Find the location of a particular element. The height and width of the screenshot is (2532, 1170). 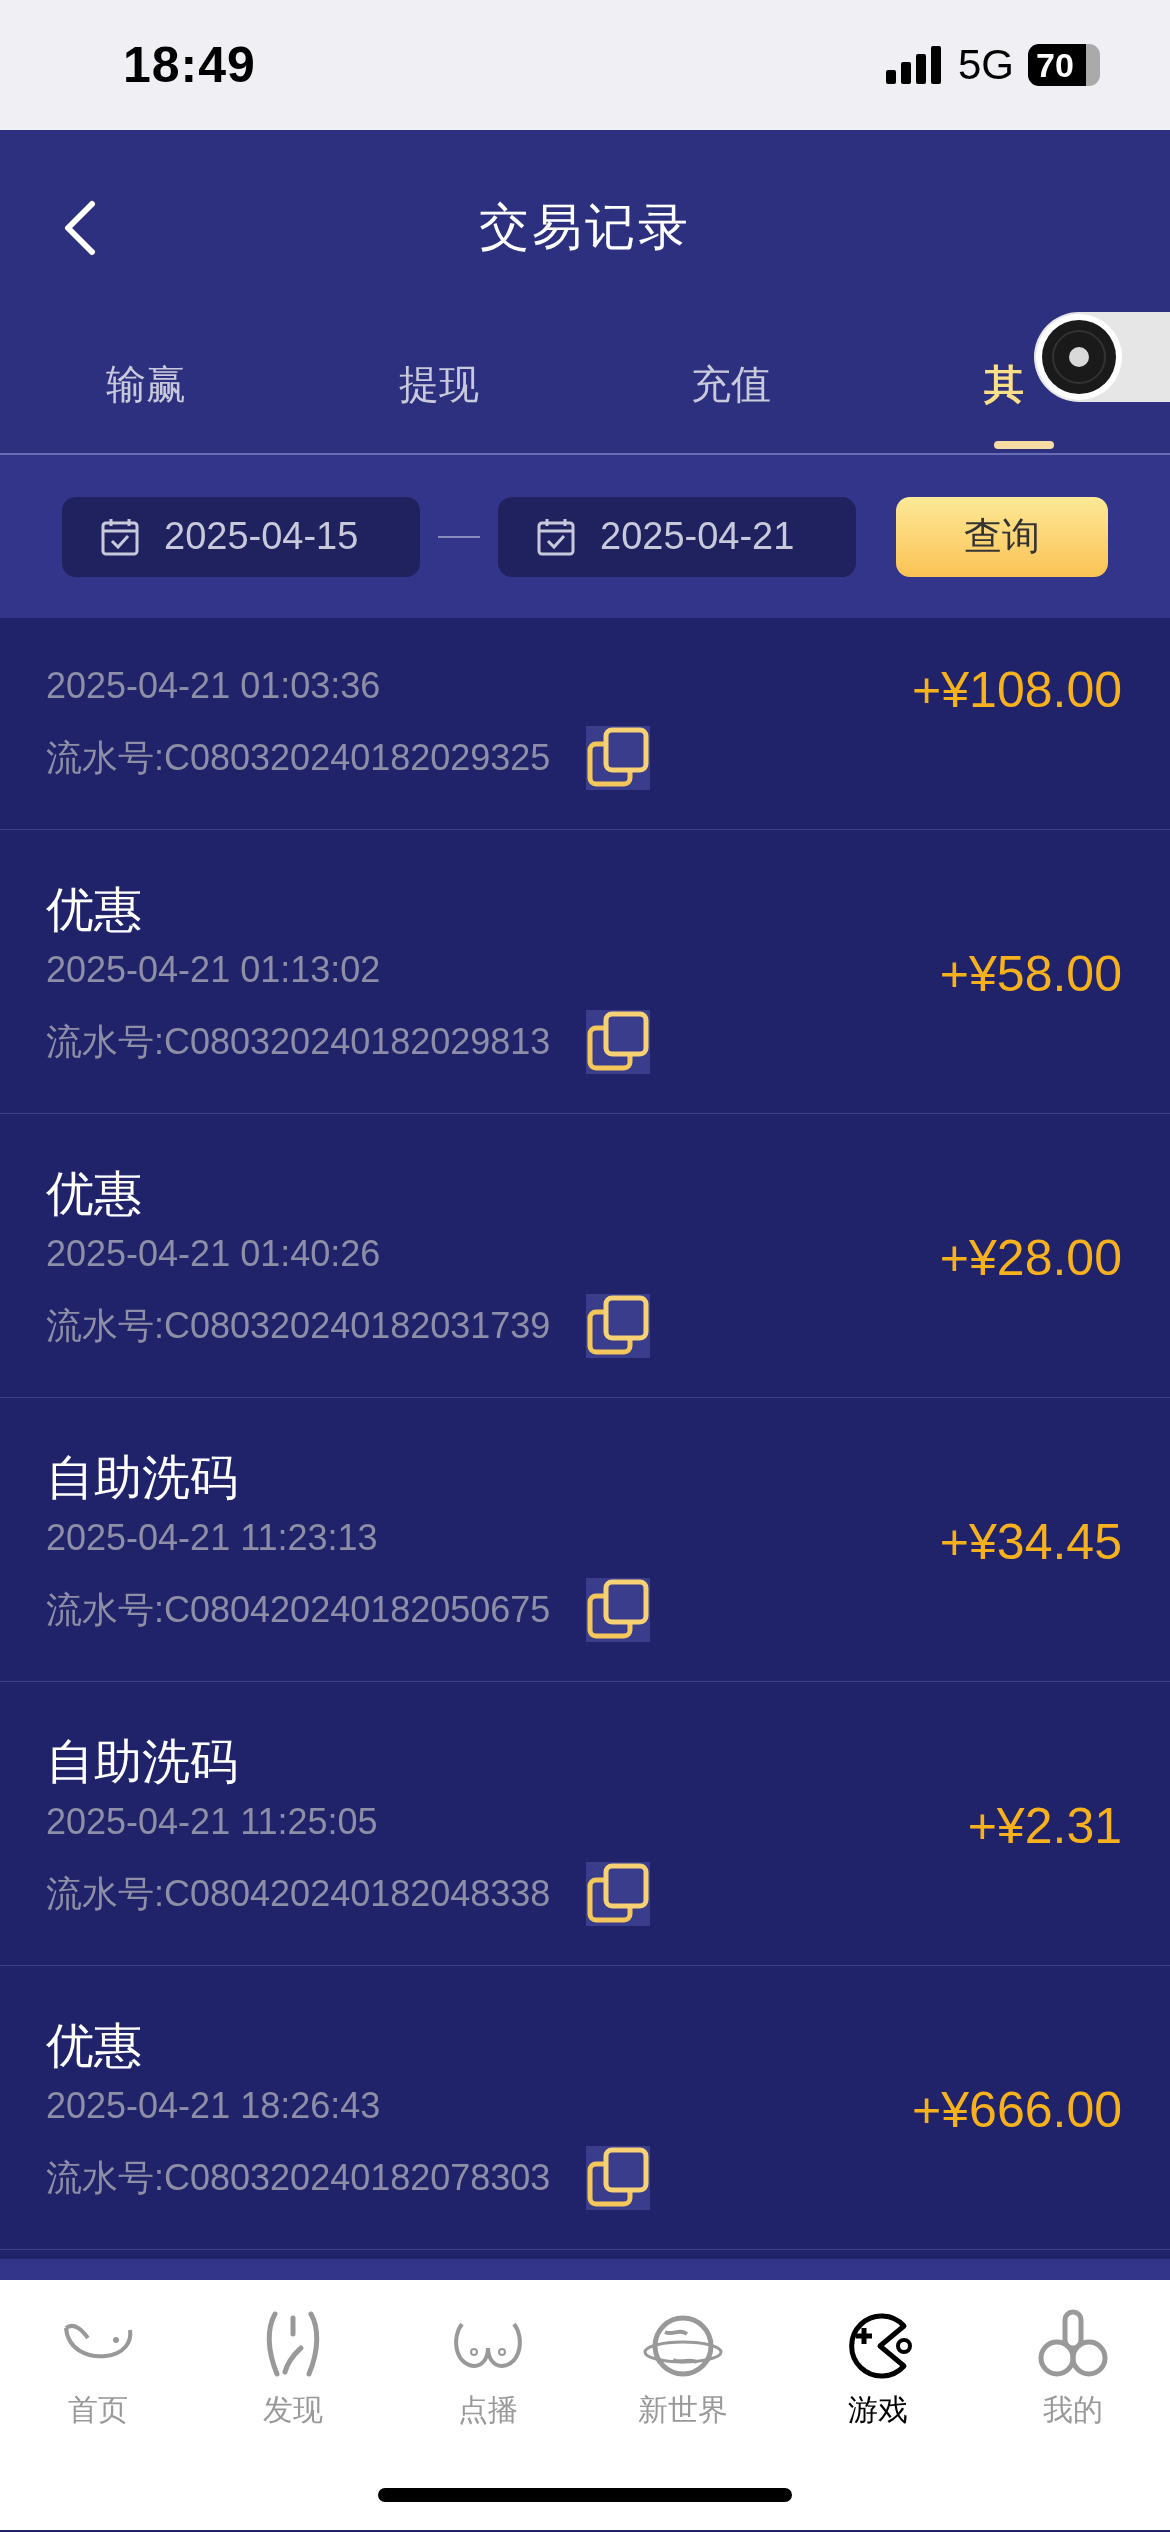

serial-number: 流水号:C080320240182078303 is located at coordinates (298, 2177).